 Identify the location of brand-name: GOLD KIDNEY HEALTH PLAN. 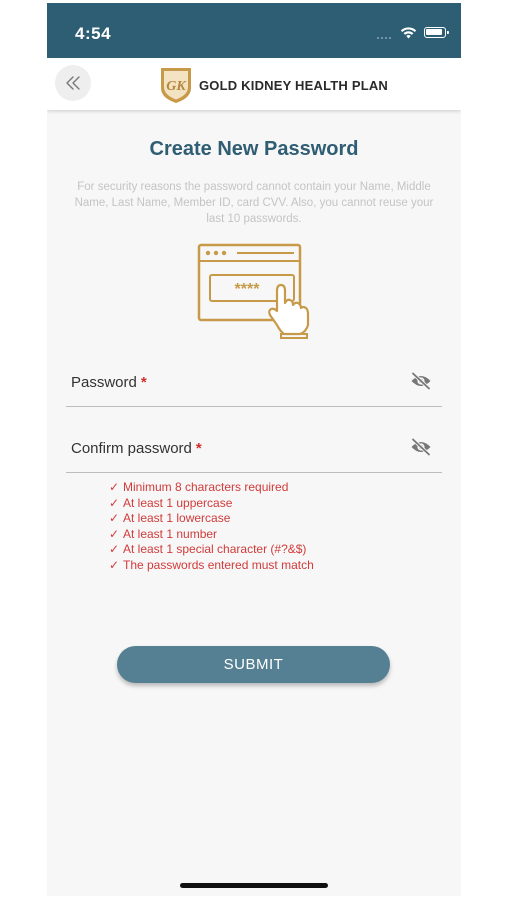
(294, 85).